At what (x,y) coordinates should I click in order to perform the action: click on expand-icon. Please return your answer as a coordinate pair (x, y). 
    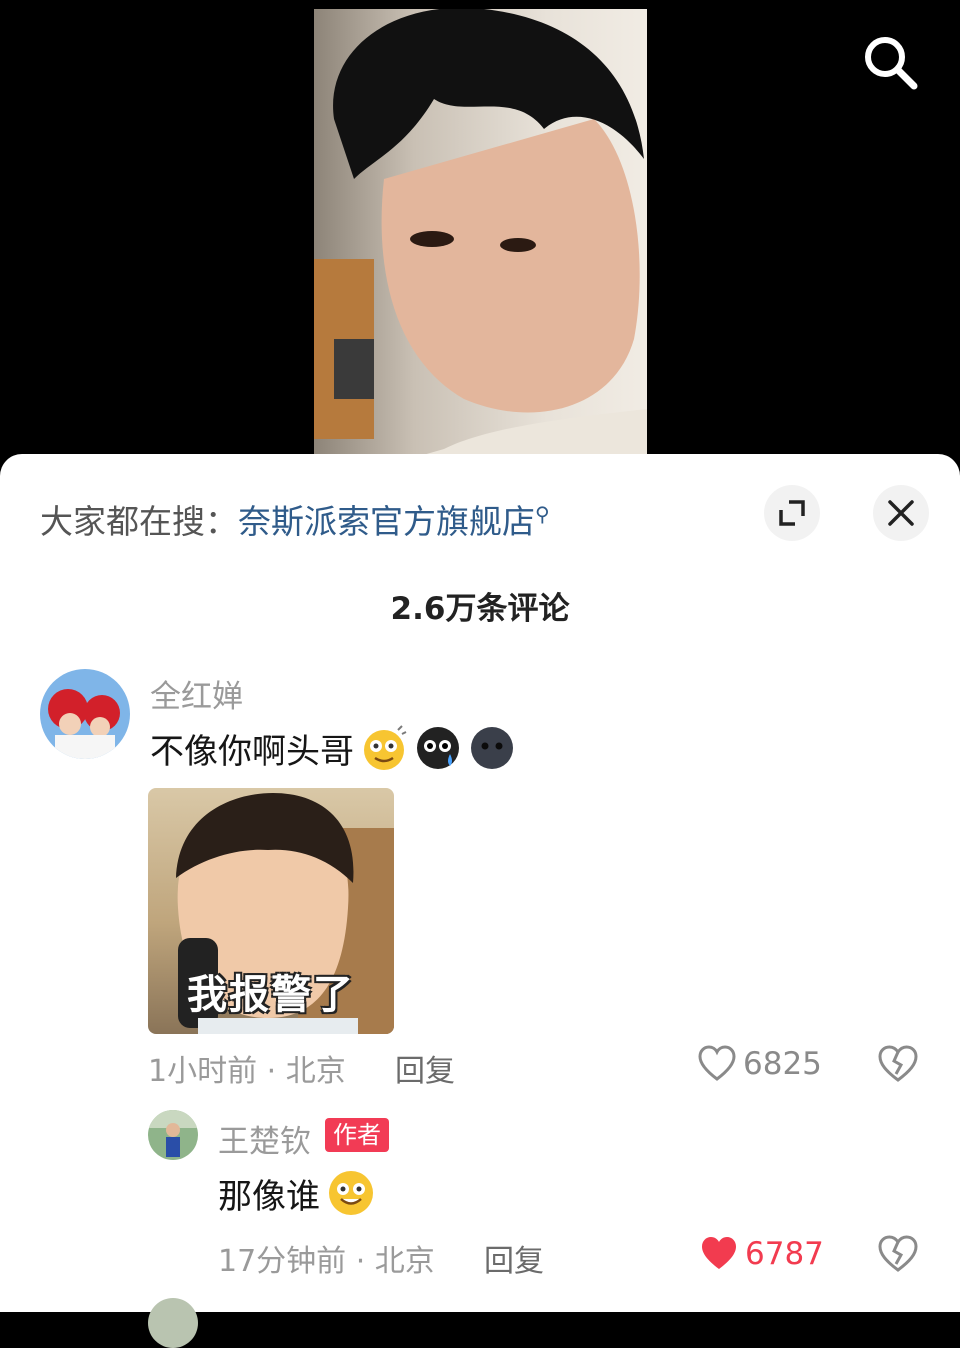
    Looking at the image, I should click on (792, 513).